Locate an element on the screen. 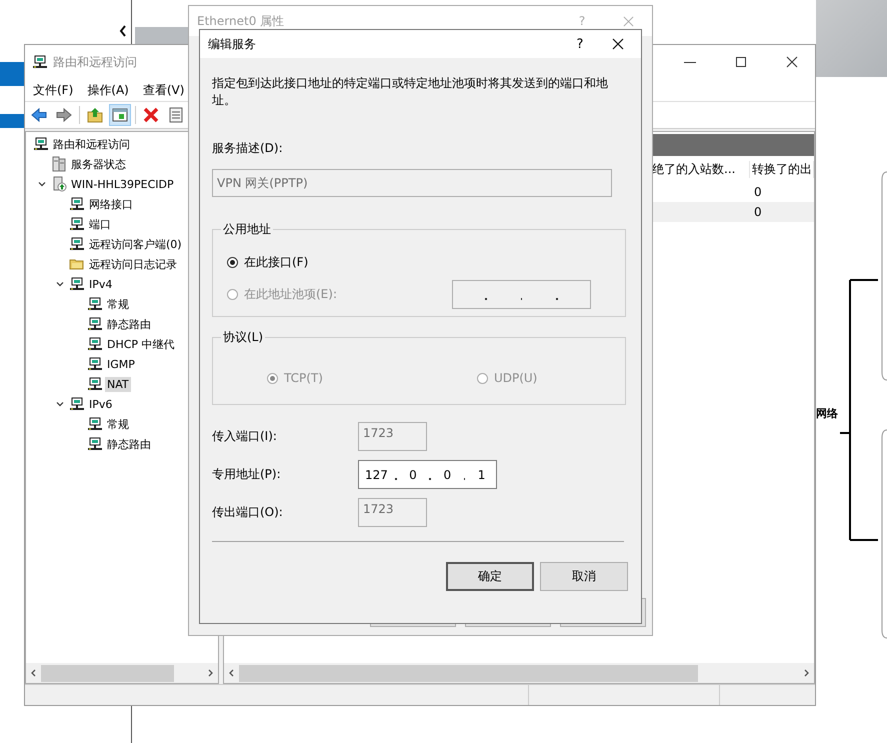 The height and width of the screenshot is (743, 887). menu-item: 文件(F) is located at coordinates (53, 90).